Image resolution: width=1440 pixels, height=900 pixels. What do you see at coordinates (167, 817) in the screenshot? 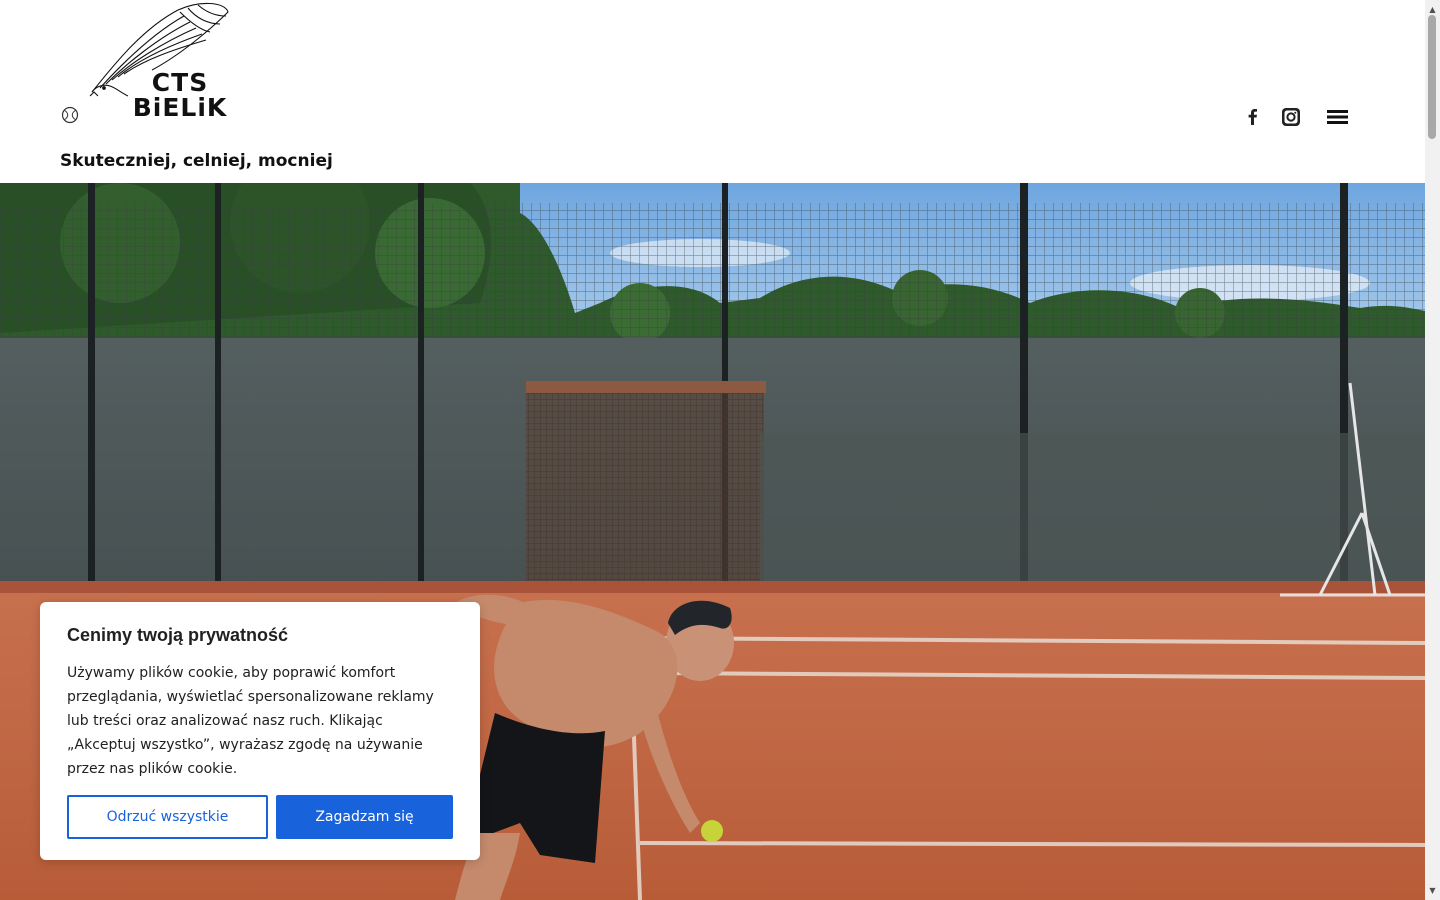
I see `reject-all-button: Odrzuć wszystkie` at bounding box center [167, 817].